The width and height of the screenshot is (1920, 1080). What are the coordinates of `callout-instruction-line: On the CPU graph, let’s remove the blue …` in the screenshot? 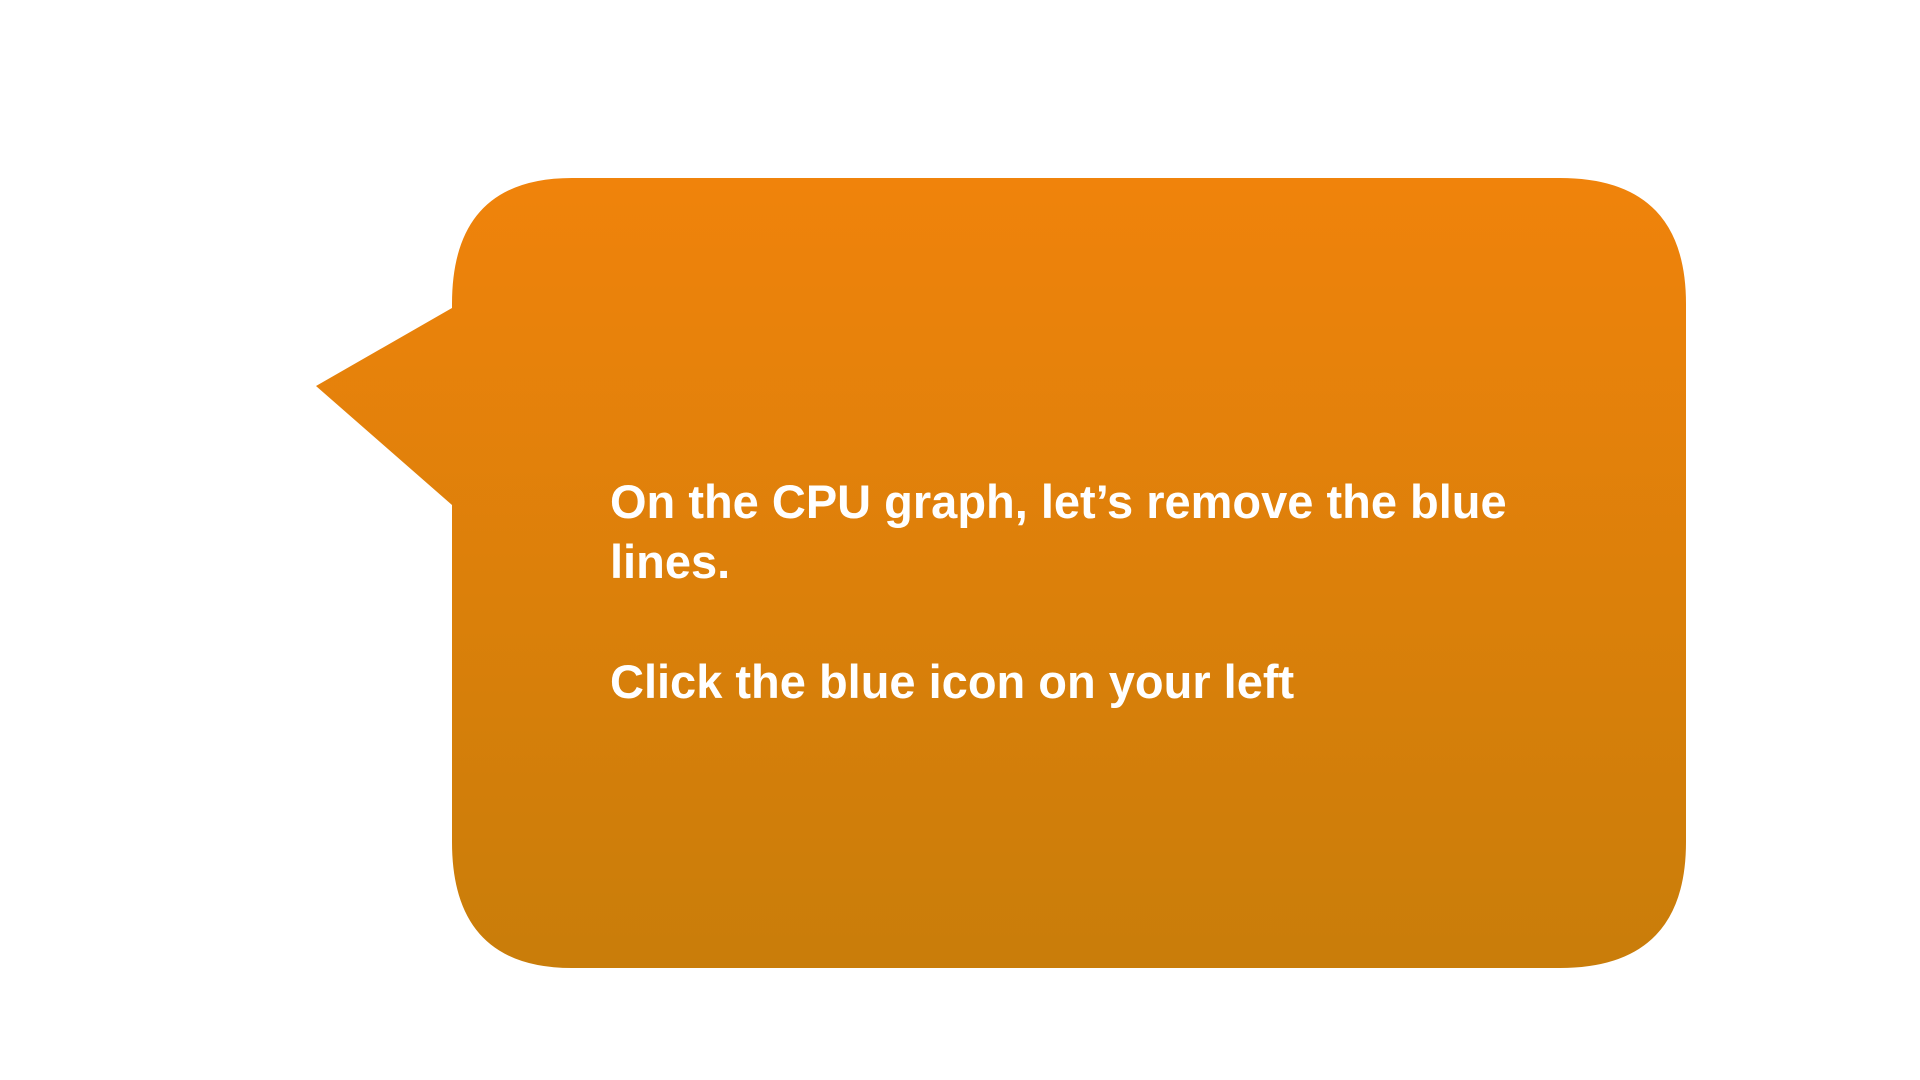 It's located at (1058, 531).